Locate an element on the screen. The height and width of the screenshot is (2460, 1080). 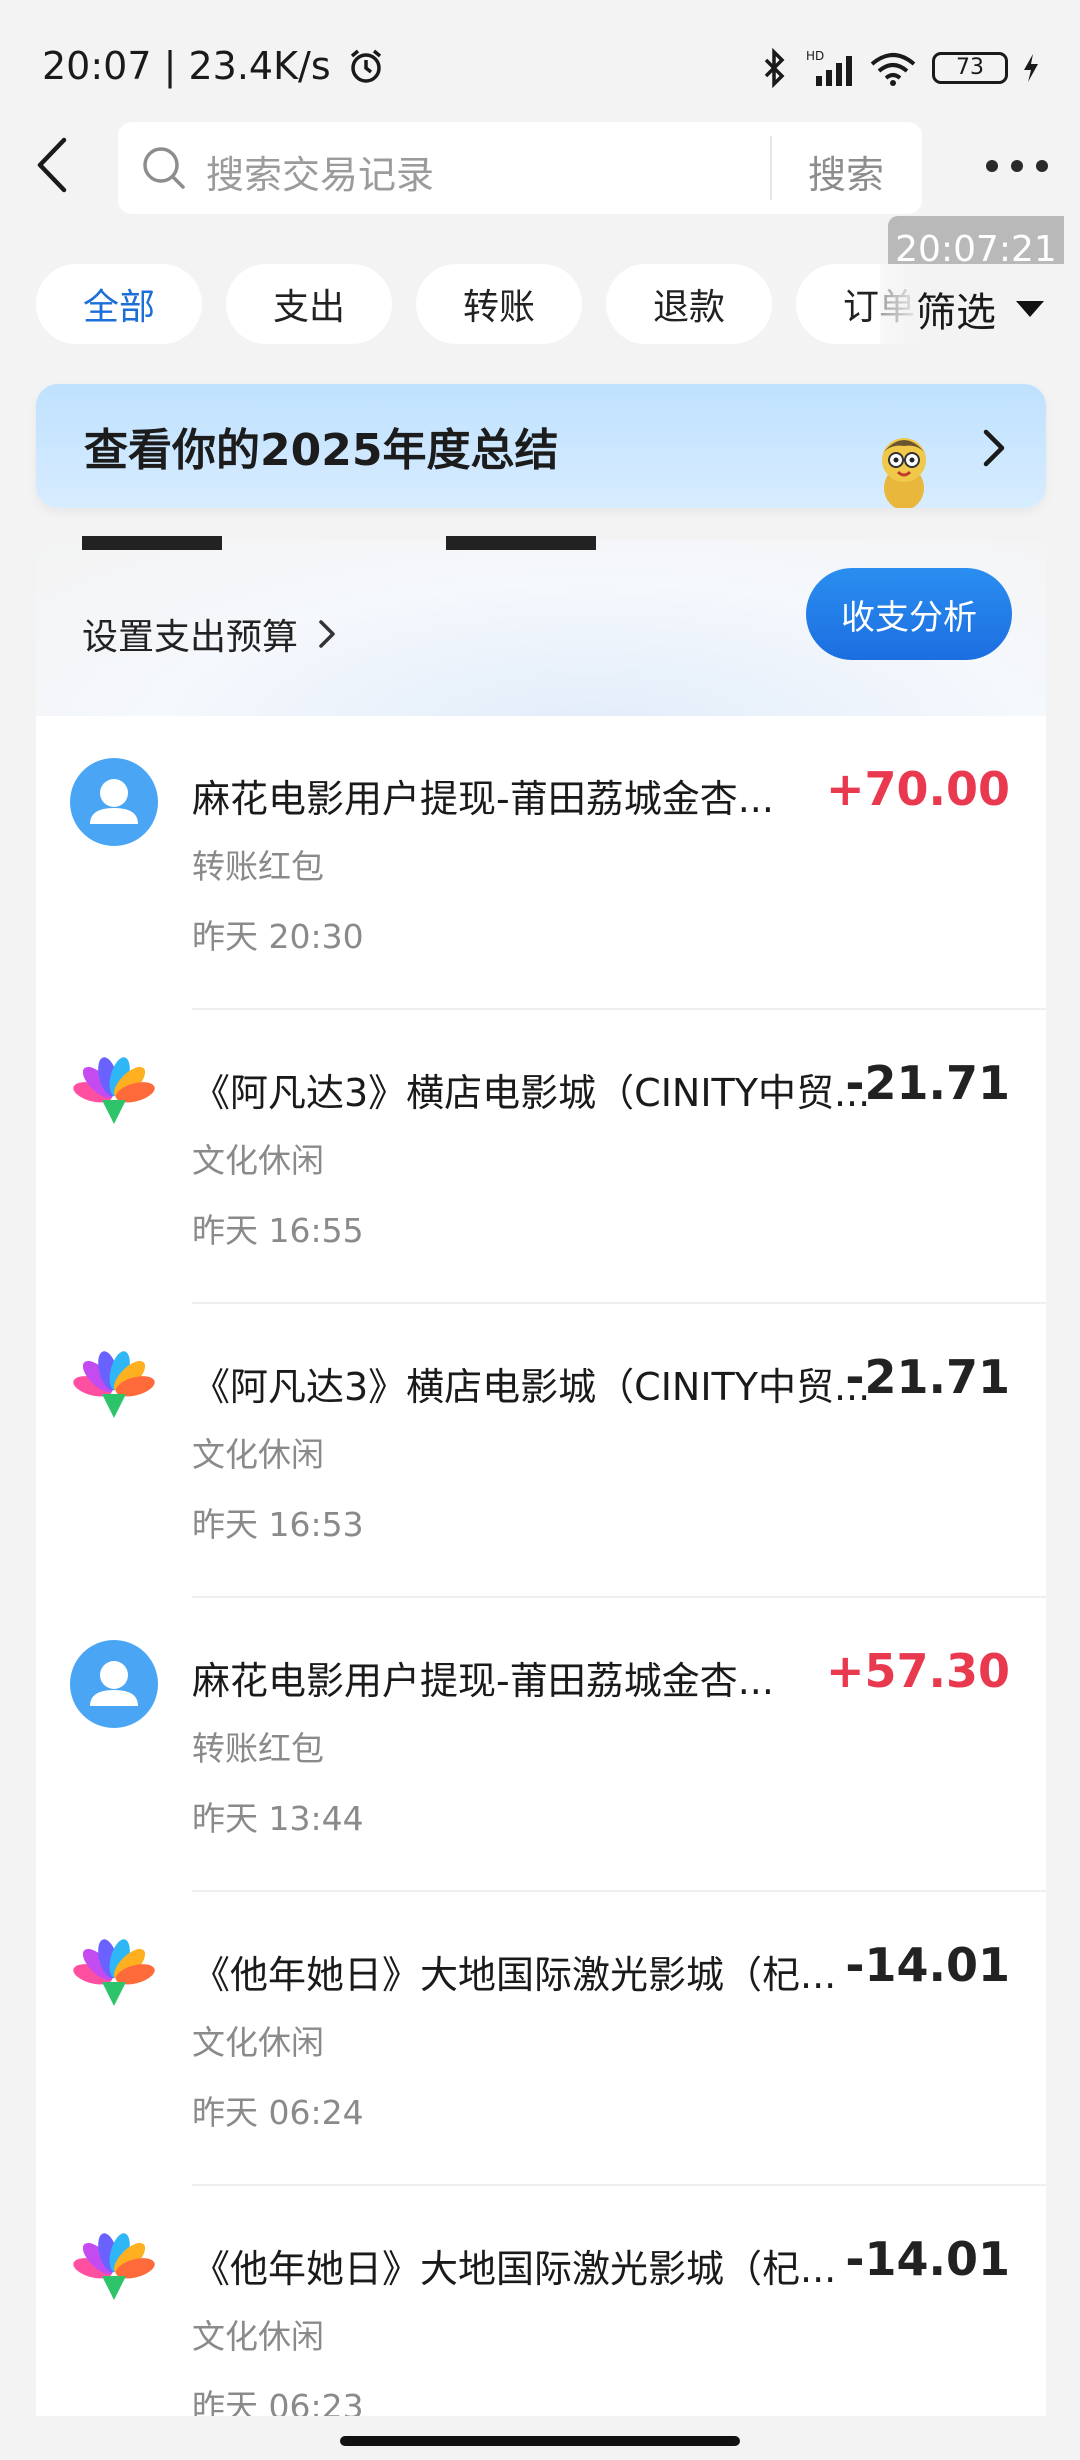
svg-text: HD is located at coordinates (815, 56).